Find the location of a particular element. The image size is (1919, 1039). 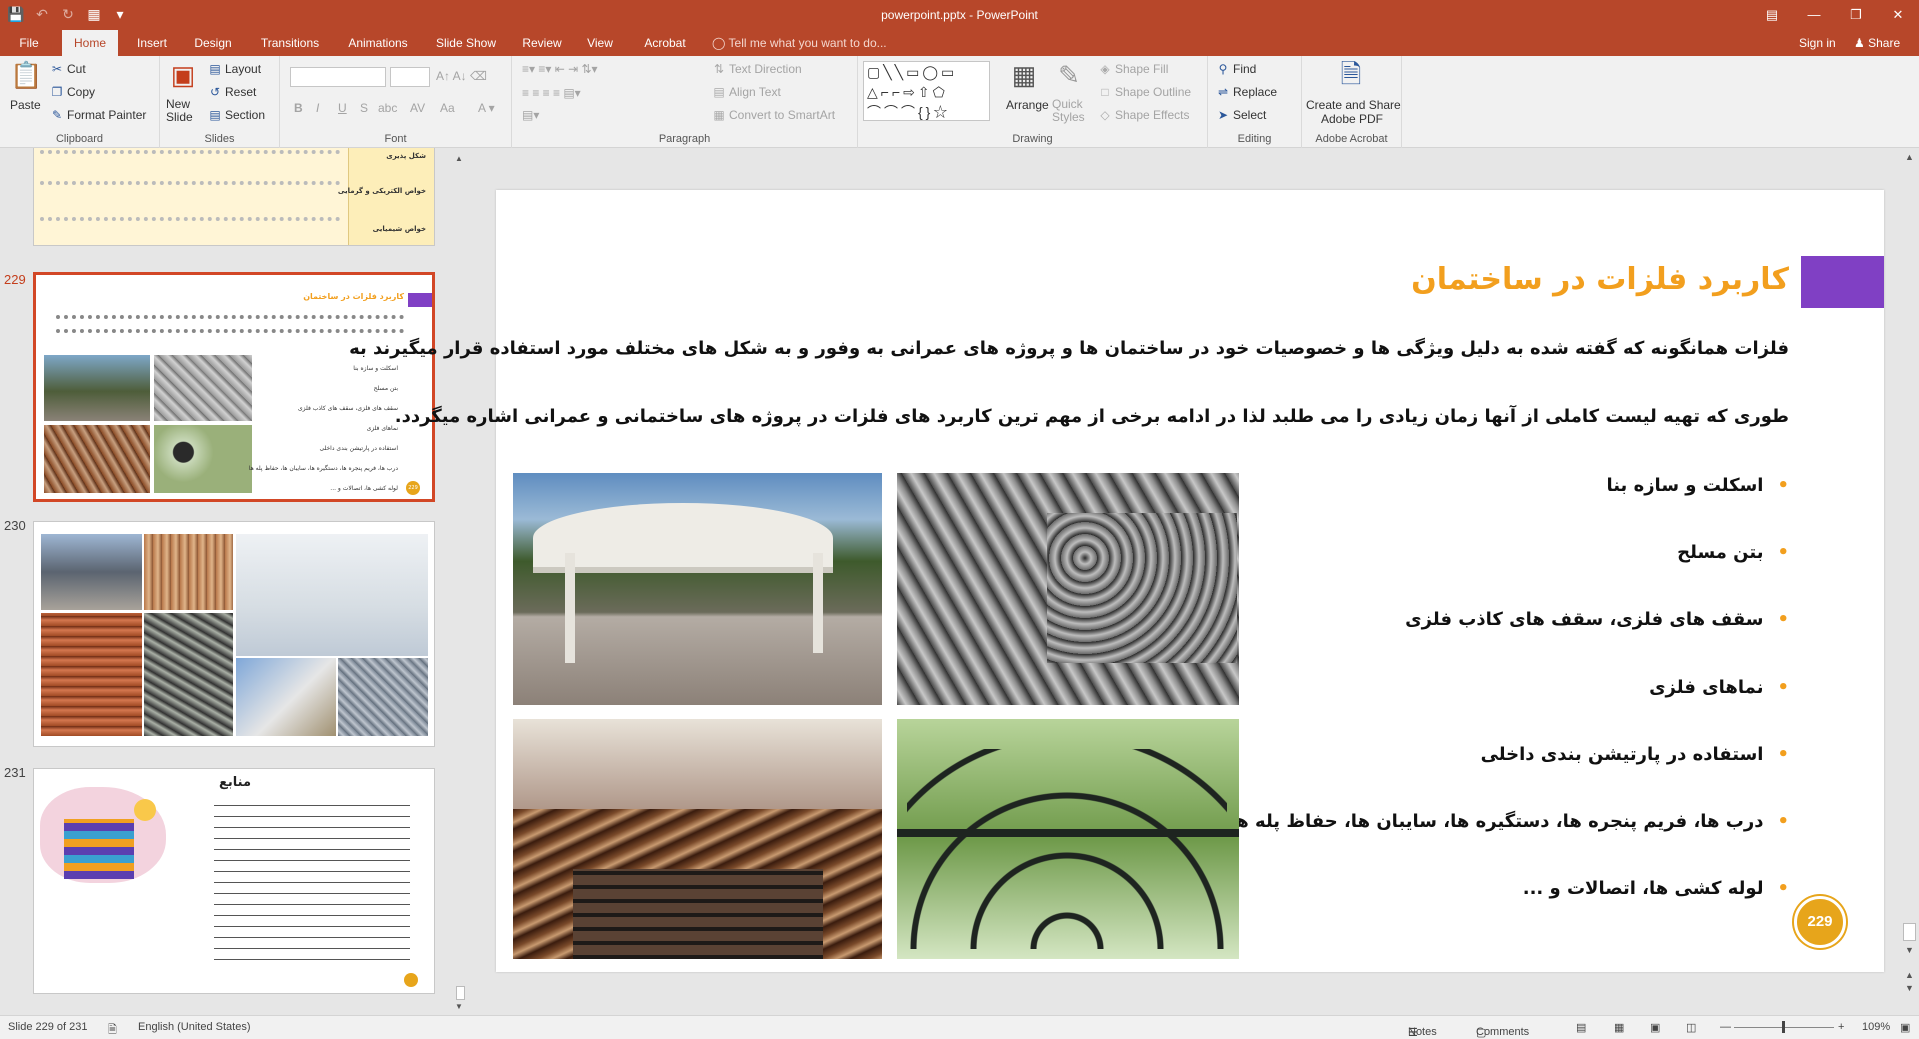

create-pdf-icon: 🗎 is located at coordinates (1351, 74).